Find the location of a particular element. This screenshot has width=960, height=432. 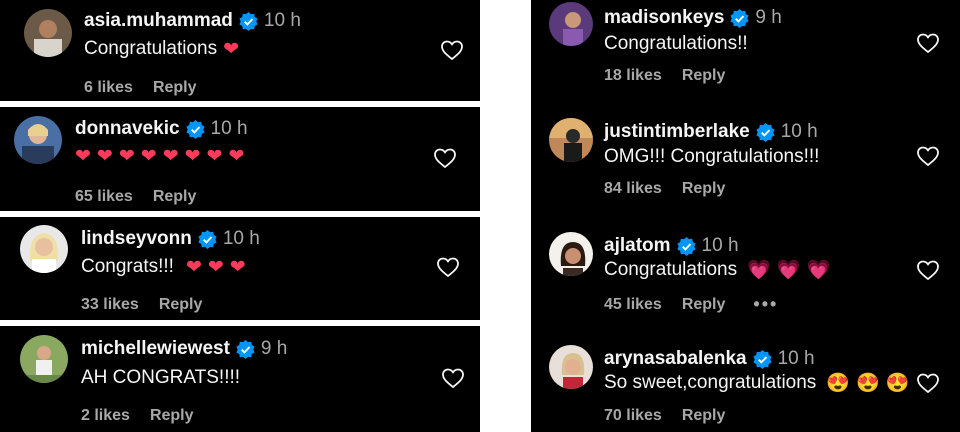

comment-body: OMG!!! Congratulations!!! is located at coordinates (712, 156).